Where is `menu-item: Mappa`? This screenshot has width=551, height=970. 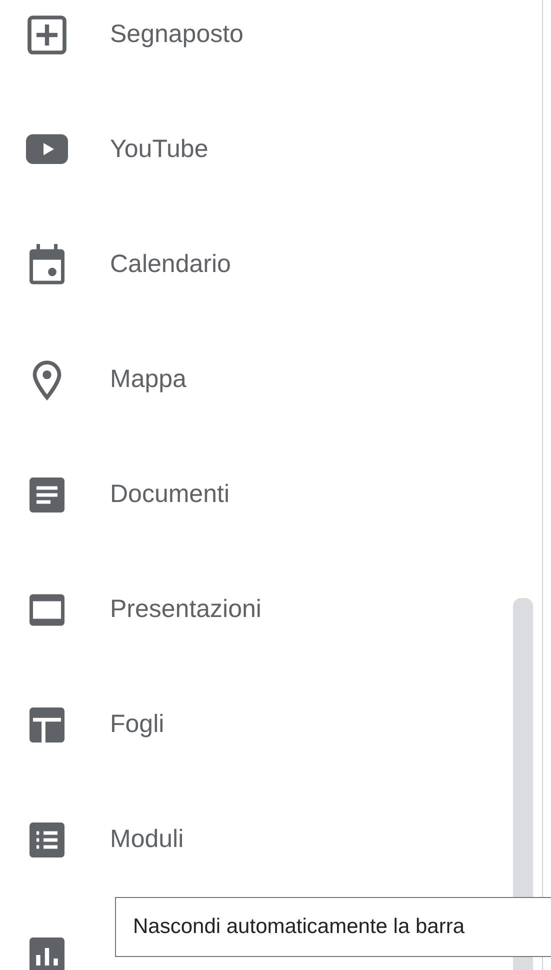
menu-item: Mappa is located at coordinates (250, 379).